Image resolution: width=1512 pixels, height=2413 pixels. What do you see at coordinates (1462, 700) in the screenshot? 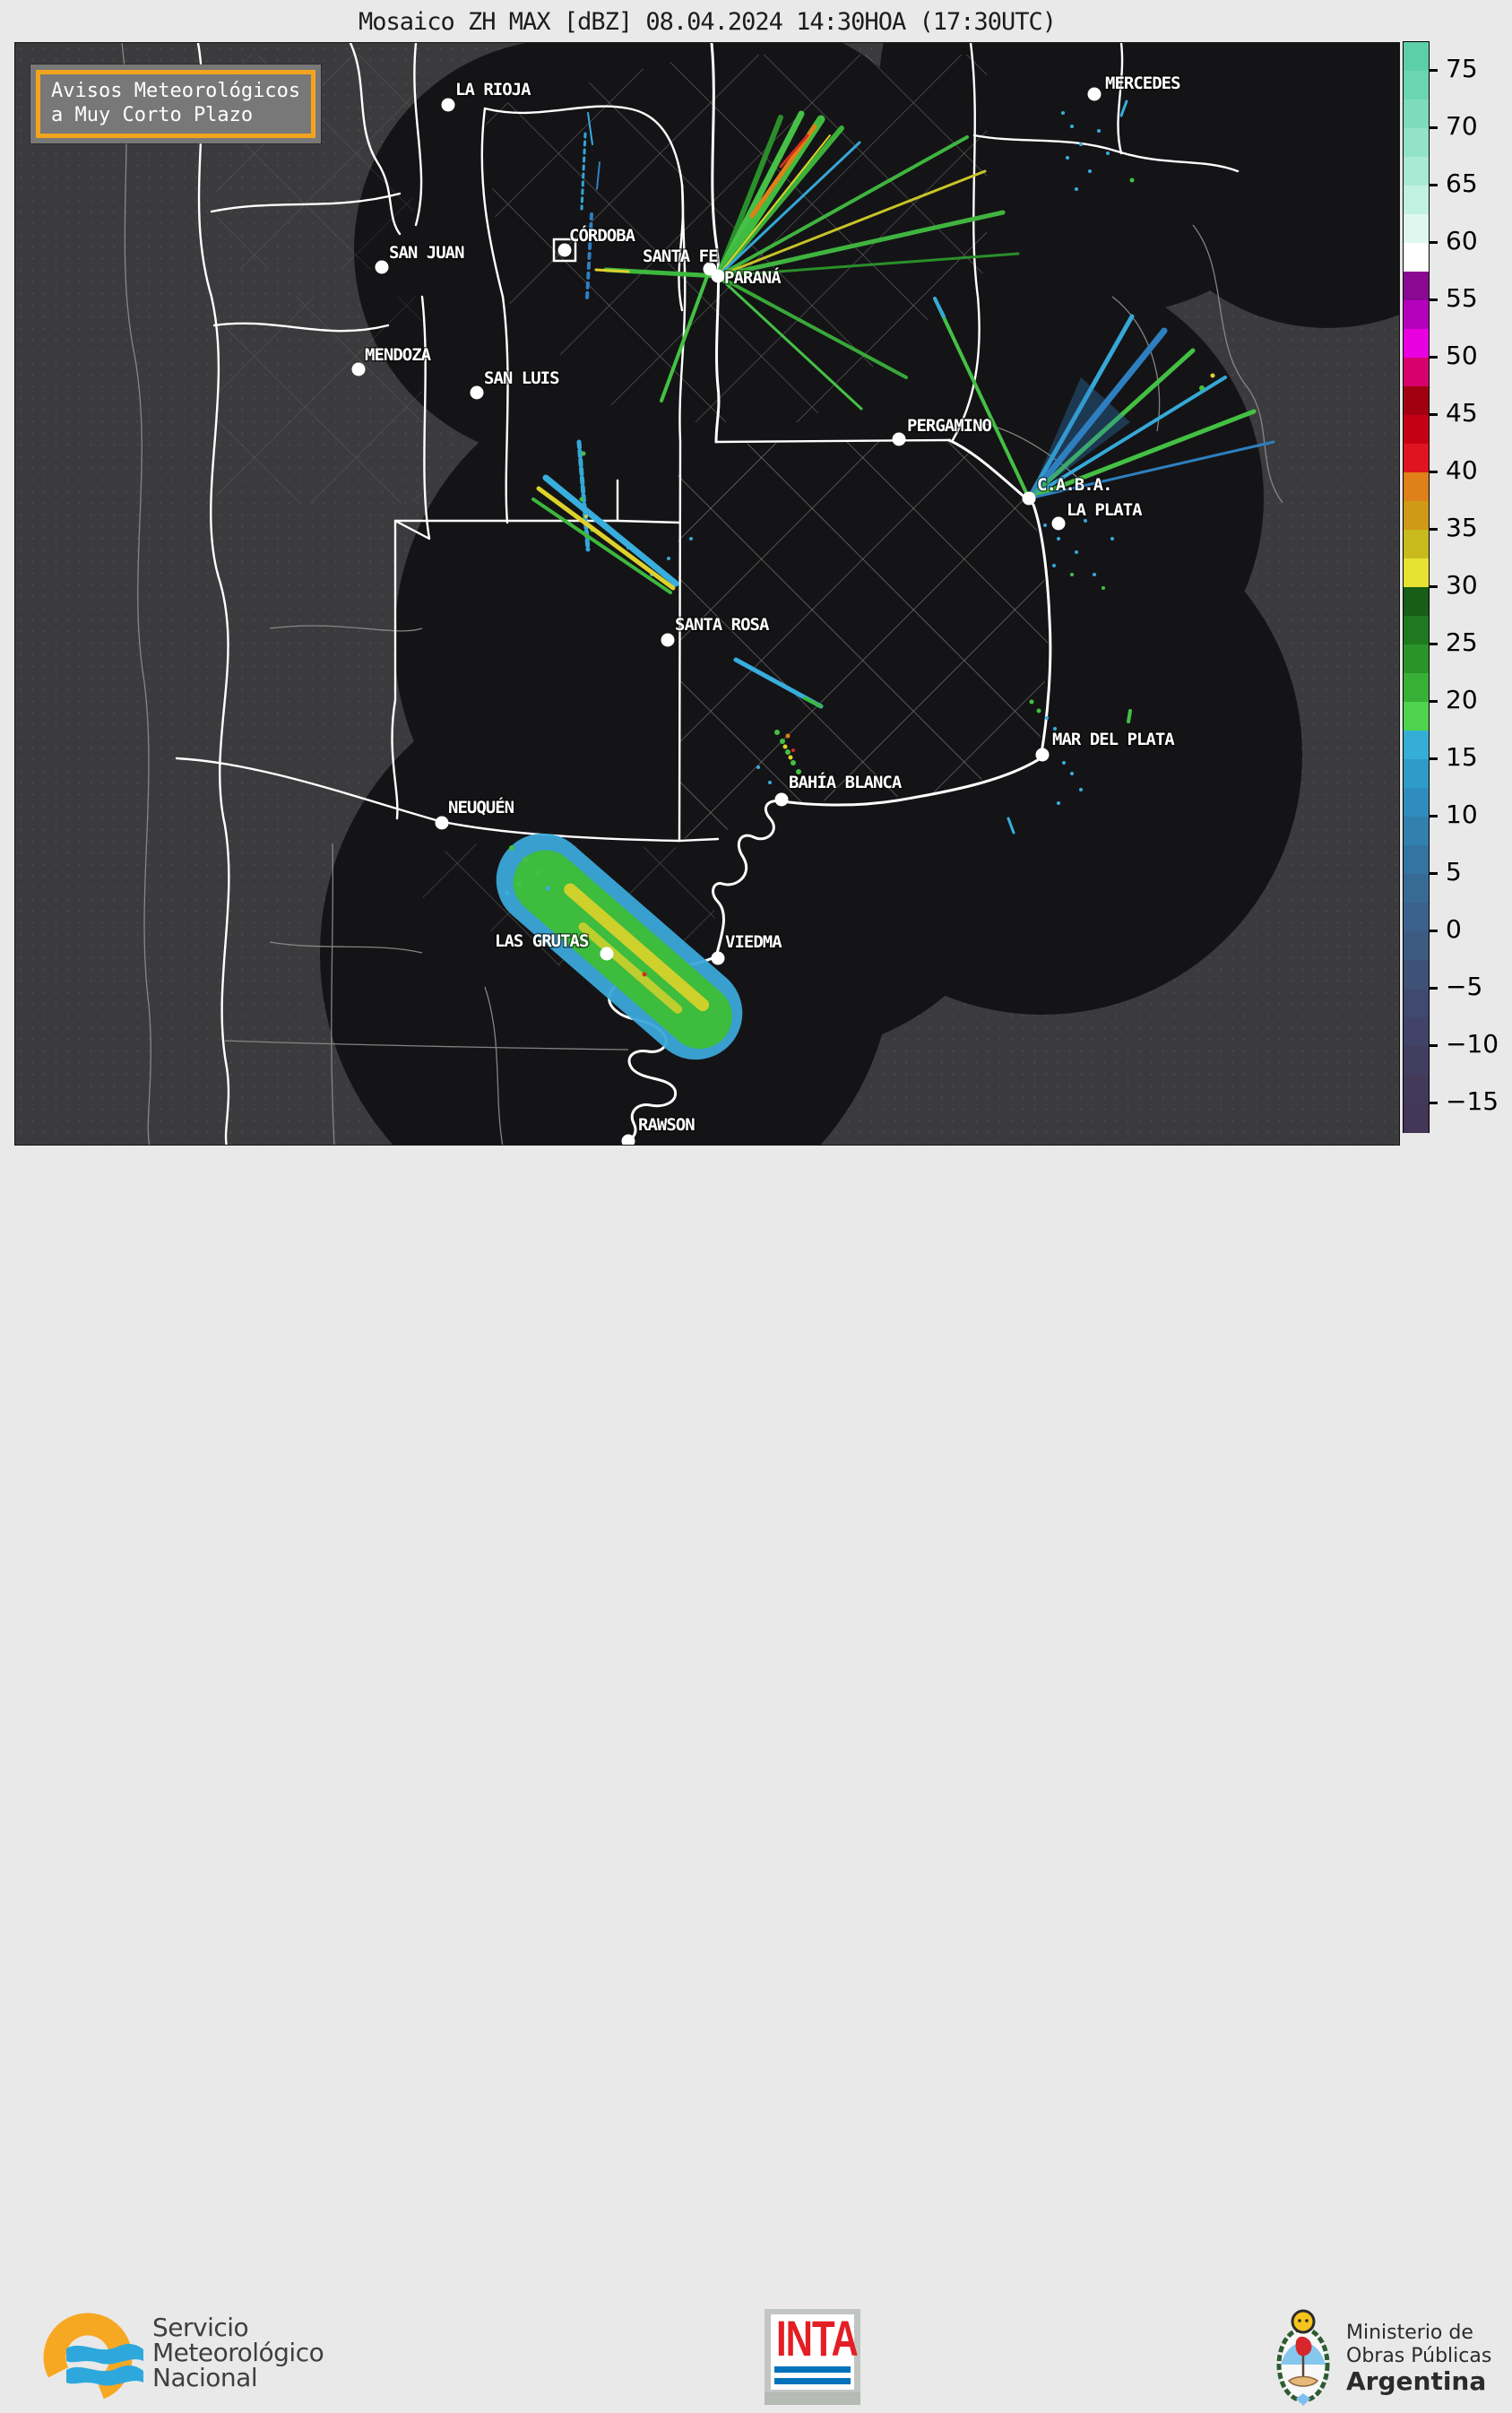
I see `colorbar-tick-label: 20` at bounding box center [1462, 700].